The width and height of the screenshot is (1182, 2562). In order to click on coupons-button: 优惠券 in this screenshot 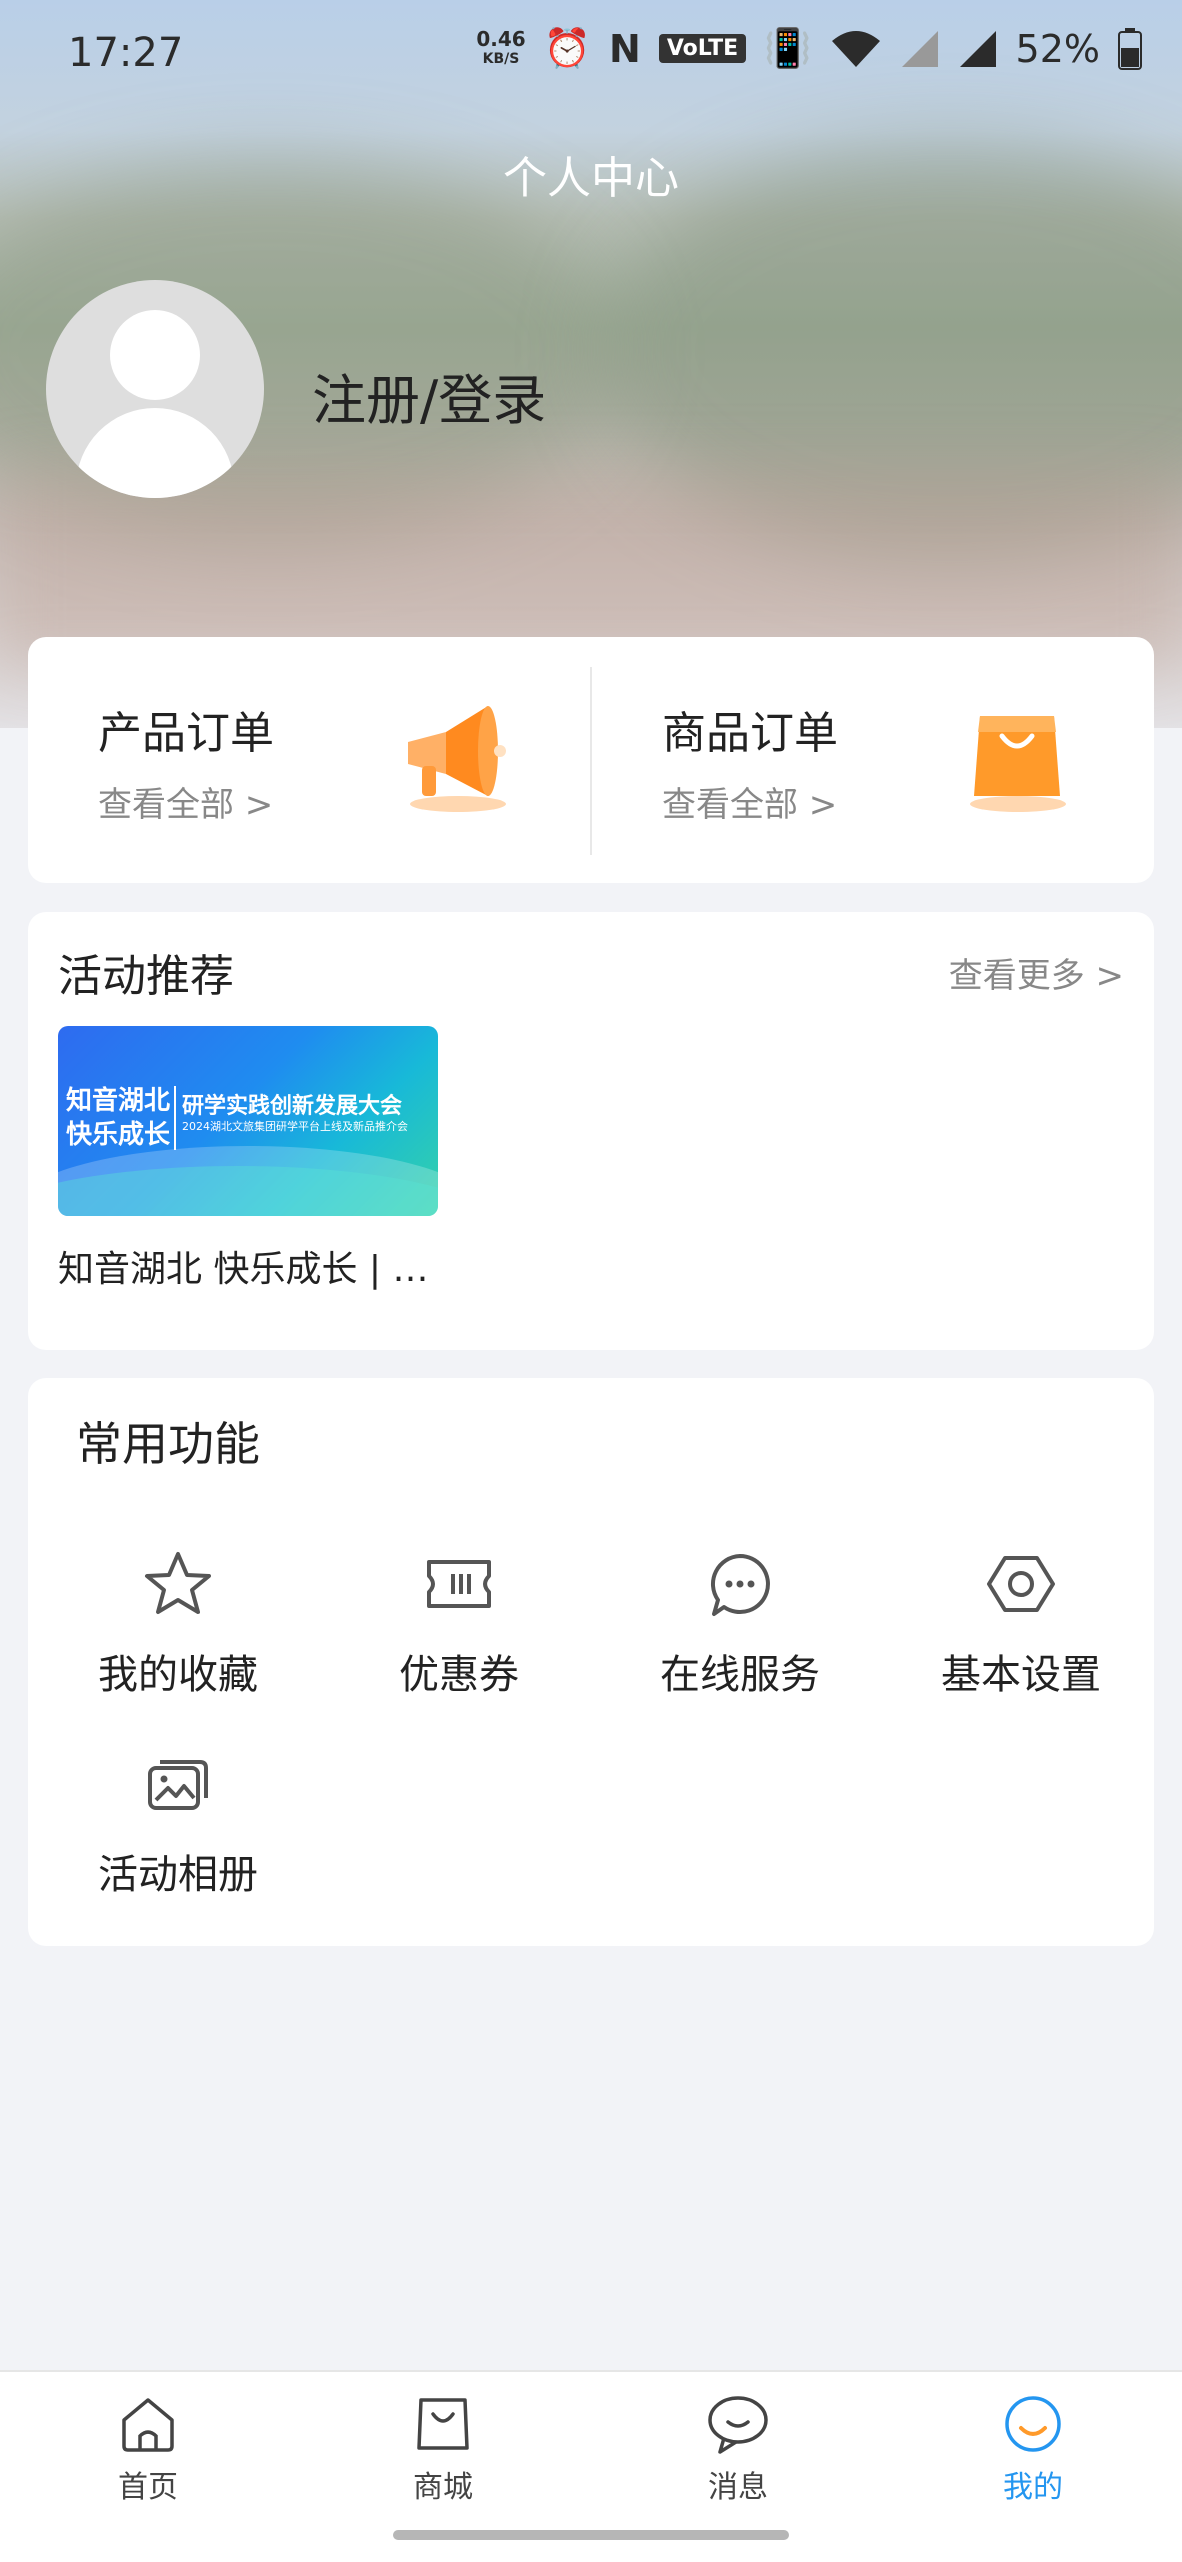, I will do `click(459, 1624)`.